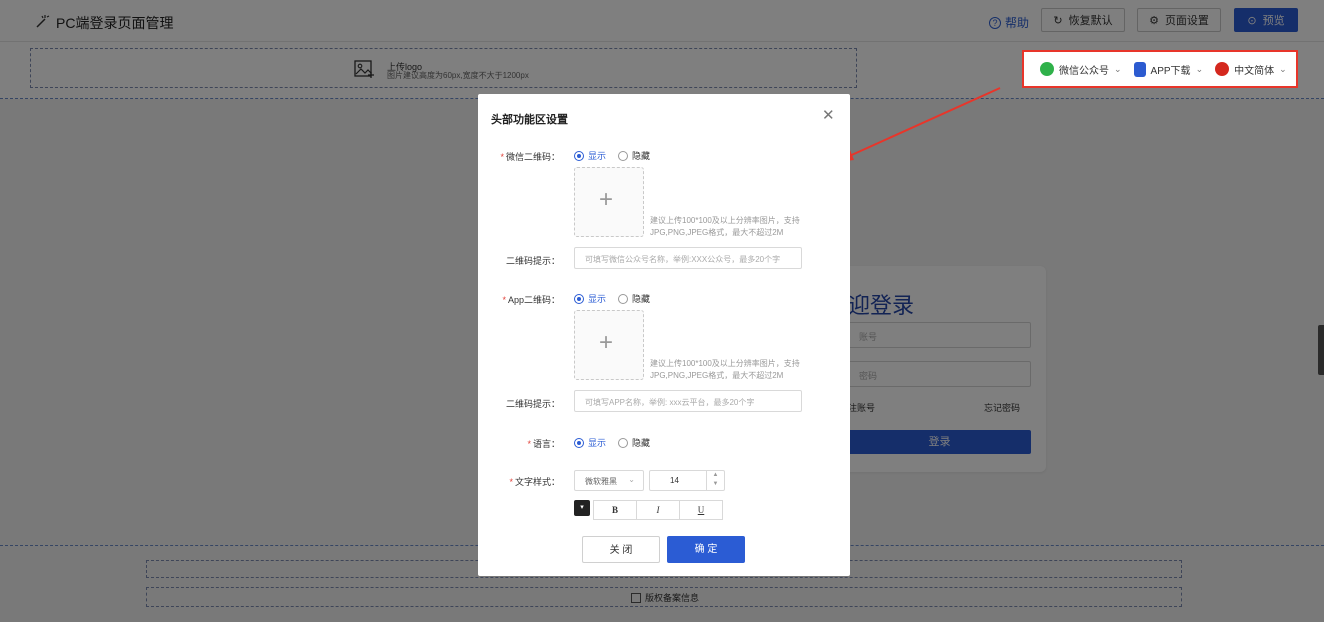 This screenshot has height=622, width=1324. What do you see at coordinates (715, 480) in the screenshot?
I see `stepper-arrows-icon: ▲ ▼` at bounding box center [715, 480].